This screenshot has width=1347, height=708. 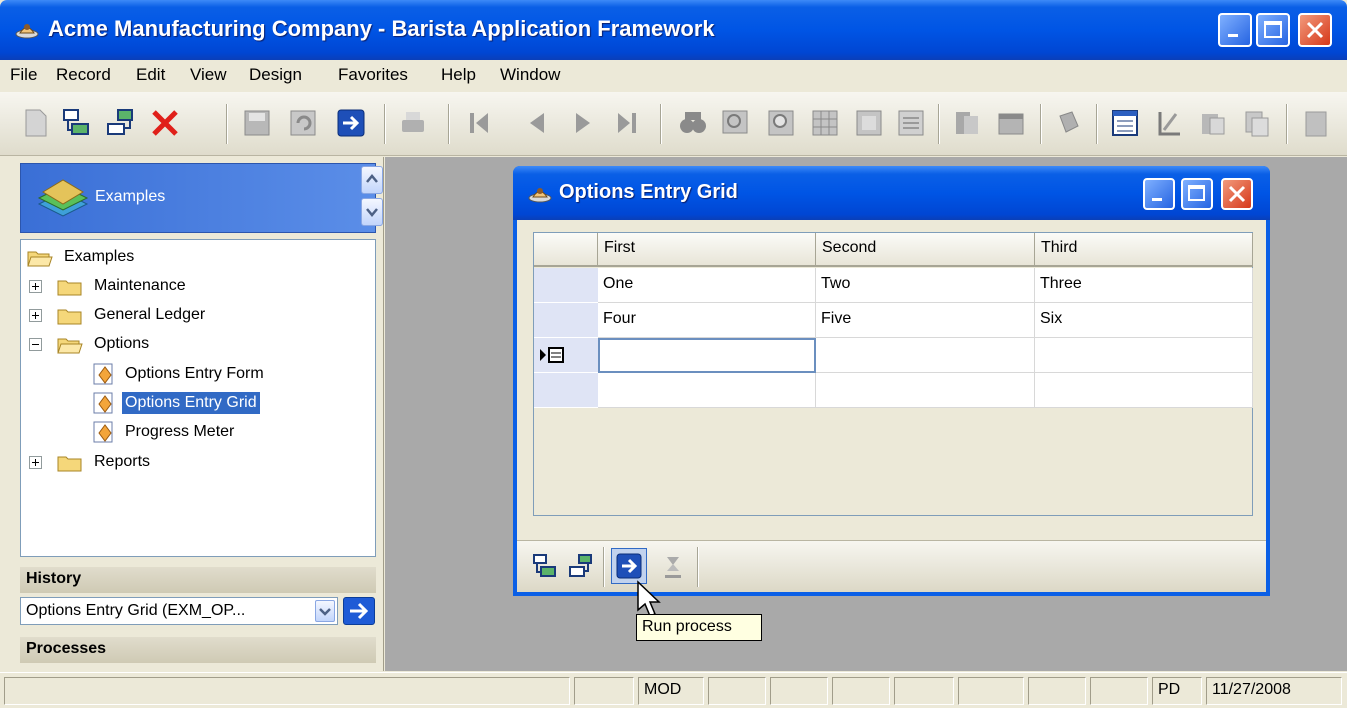 I want to click on grid-cell: Six, so click(x=1144, y=320).